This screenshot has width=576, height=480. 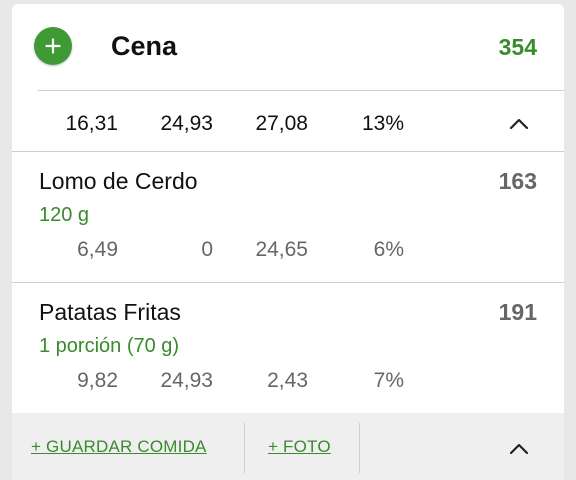 What do you see at coordinates (109, 346) in the screenshot?
I see `food-serving: 1 porción (70 g)` at bounding box center [109, 346].